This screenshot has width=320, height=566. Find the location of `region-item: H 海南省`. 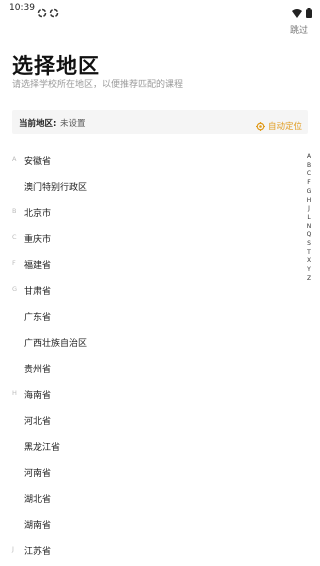

region-item: H 海南省 is located at coordinates (150, 394).